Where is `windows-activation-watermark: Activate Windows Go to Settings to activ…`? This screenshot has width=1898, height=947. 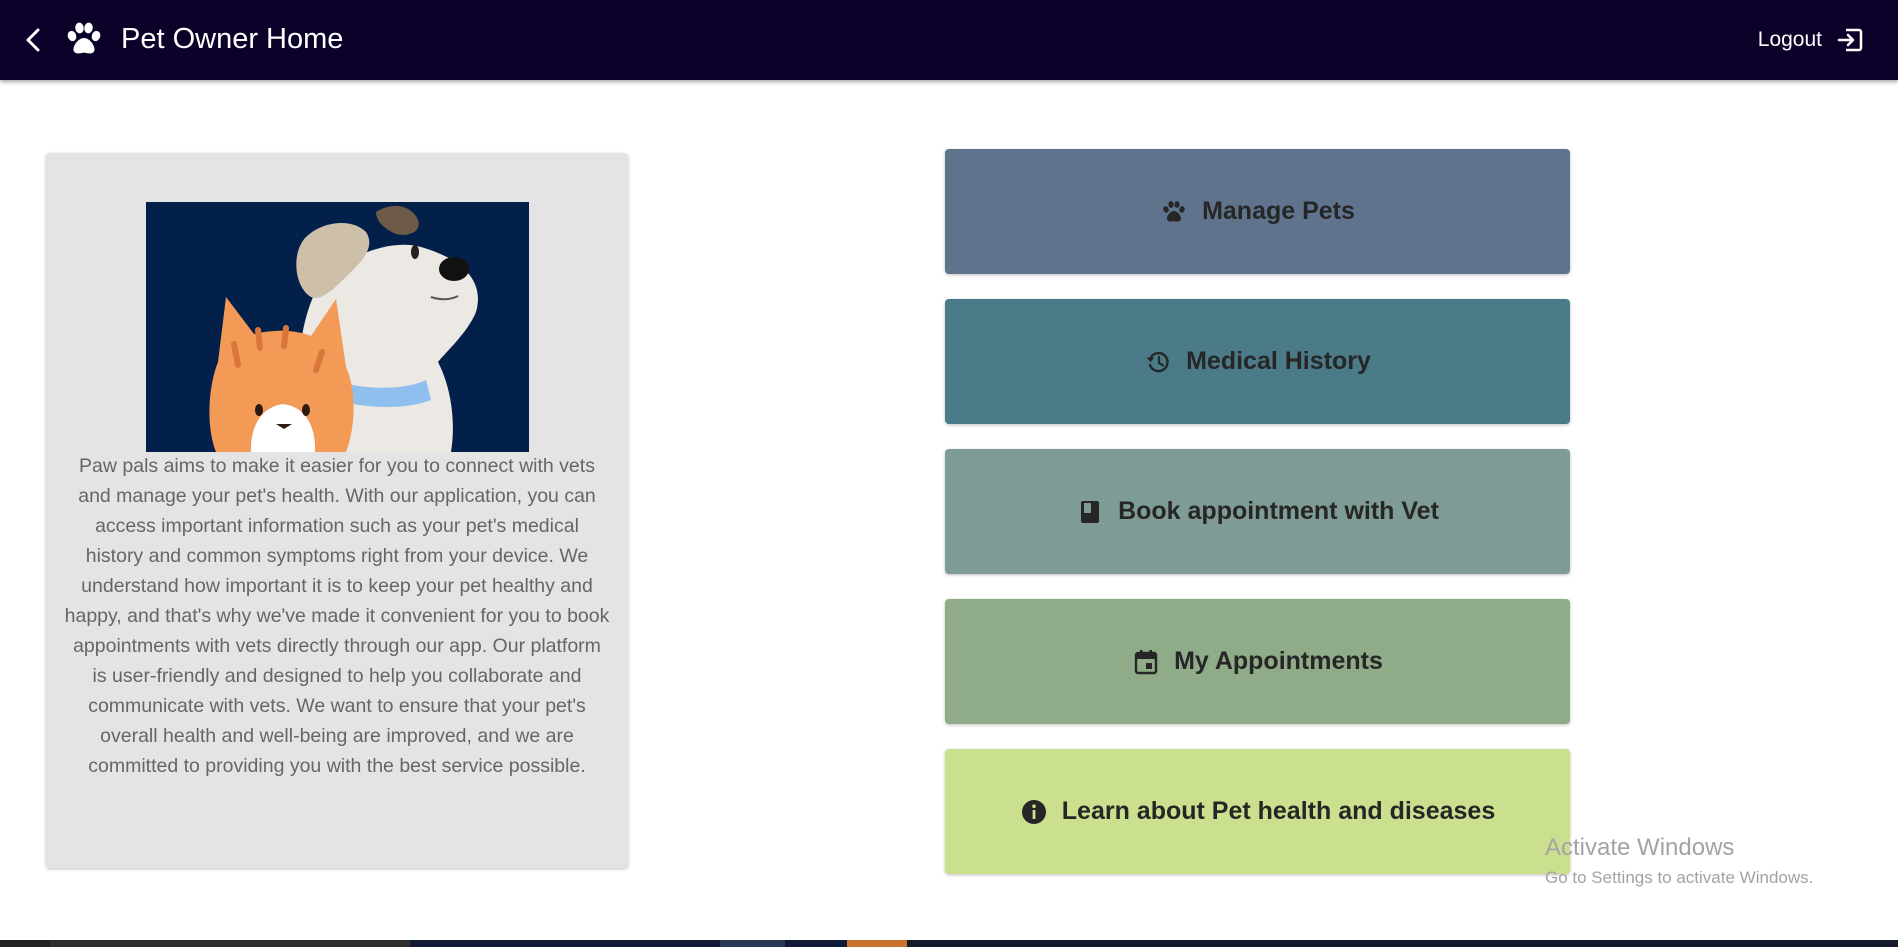
windows-activation-watermark: Activate Windows Go to Settings to activ… is located at coordinates (1679, 862).